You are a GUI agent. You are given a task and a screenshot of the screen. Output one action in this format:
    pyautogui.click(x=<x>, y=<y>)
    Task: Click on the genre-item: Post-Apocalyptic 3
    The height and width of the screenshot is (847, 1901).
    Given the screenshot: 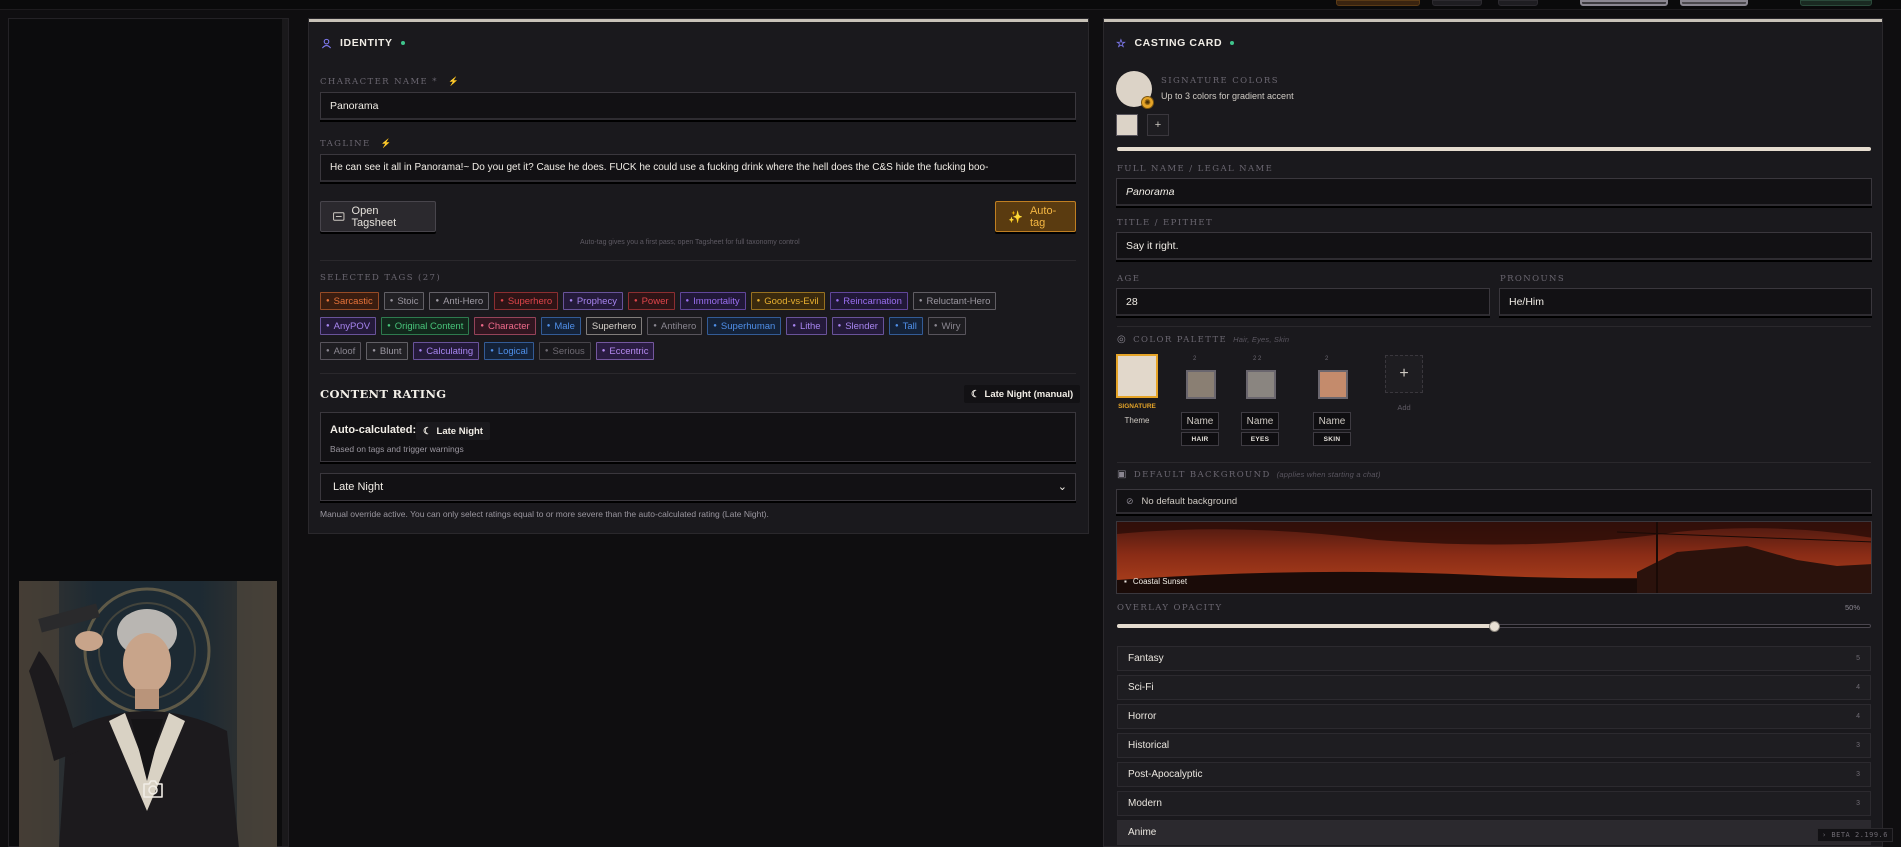 What is the action you would take?
    pyautogui.click(x=1494, y=774)
    